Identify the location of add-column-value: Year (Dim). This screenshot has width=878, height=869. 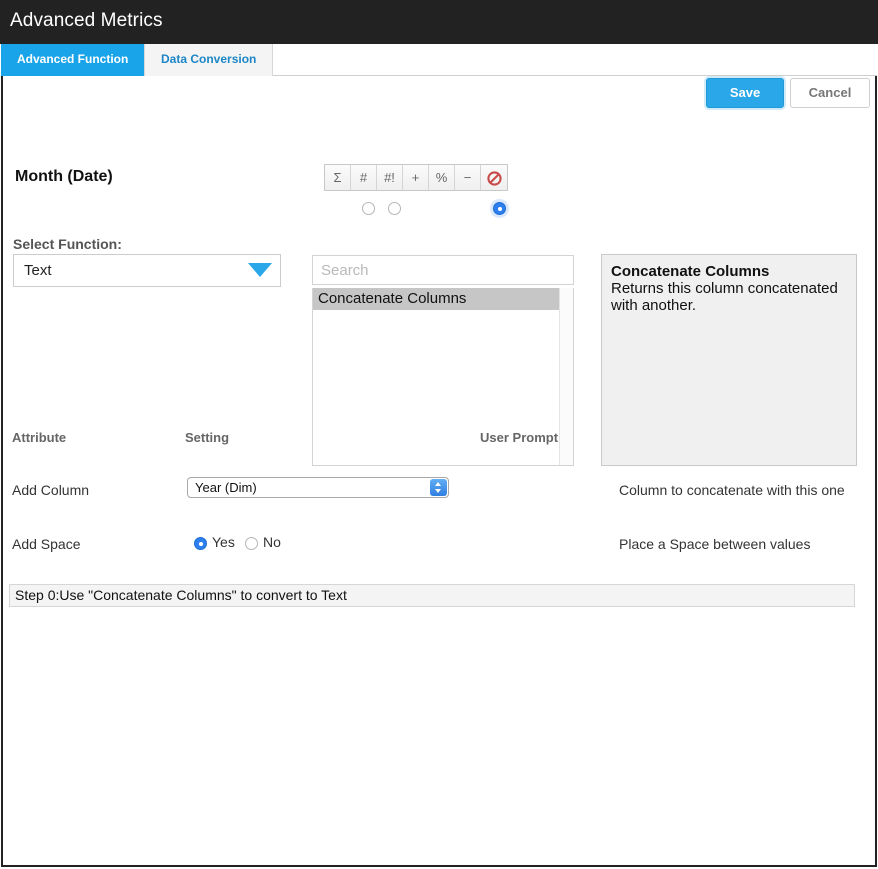
(226, 487).